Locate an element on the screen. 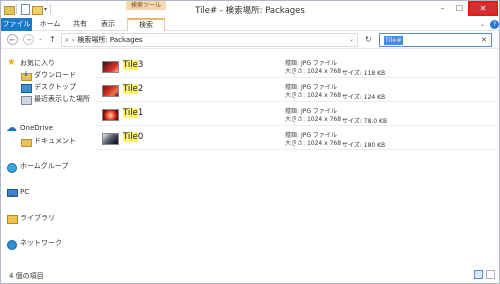  sidebar-item-favorites: お気に入り is located at coordinates (31, 62).